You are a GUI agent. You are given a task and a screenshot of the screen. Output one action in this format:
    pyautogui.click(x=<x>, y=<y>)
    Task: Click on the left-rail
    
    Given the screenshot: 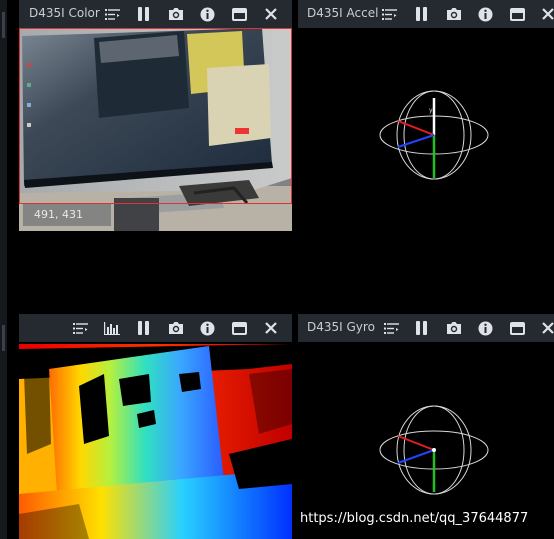 What is the action you would take?
    pyautogui.click(x=3, y=269)
    